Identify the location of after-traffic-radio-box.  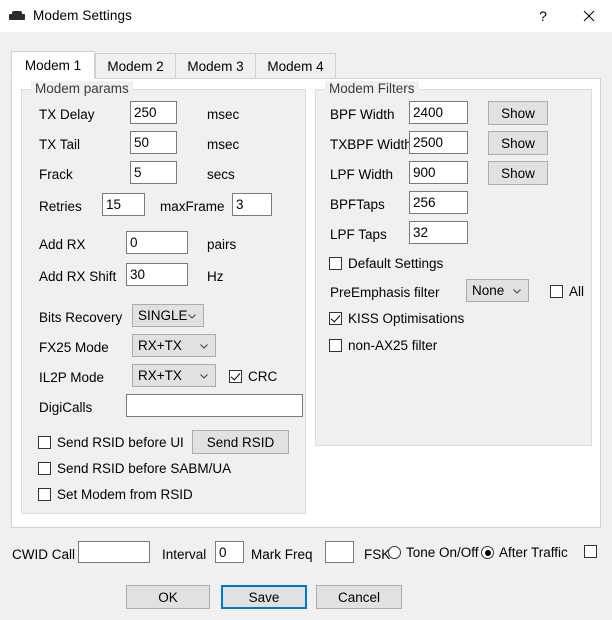
(487, 552).